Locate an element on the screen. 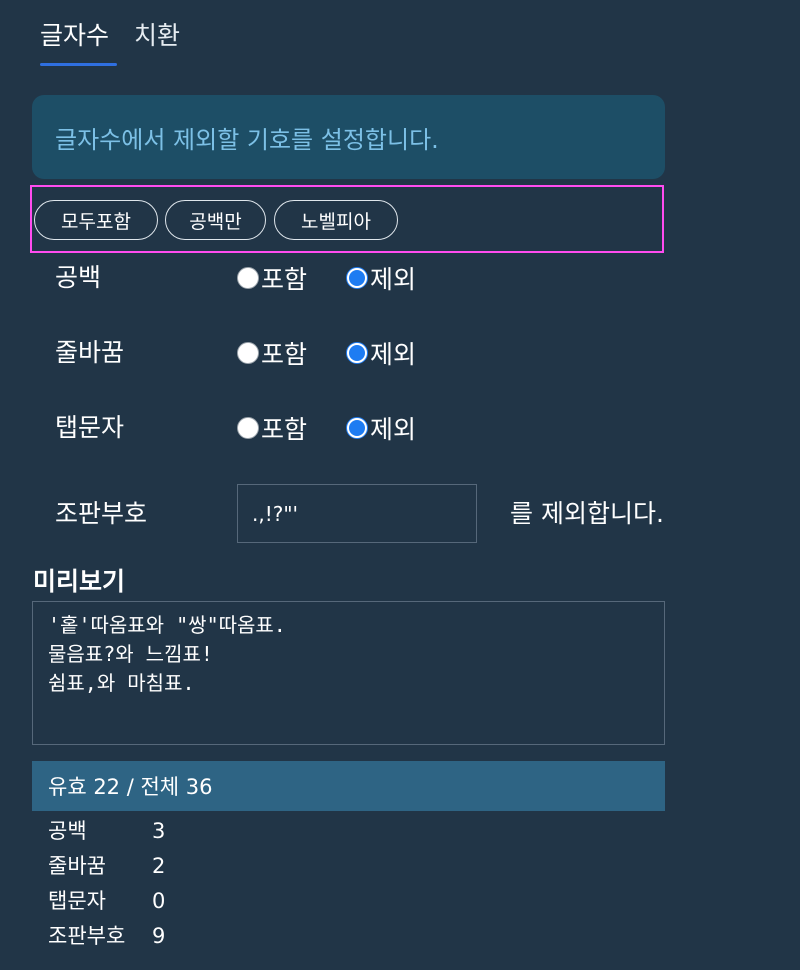  option-label-space: 공백 is located at coordinates (78, 277).